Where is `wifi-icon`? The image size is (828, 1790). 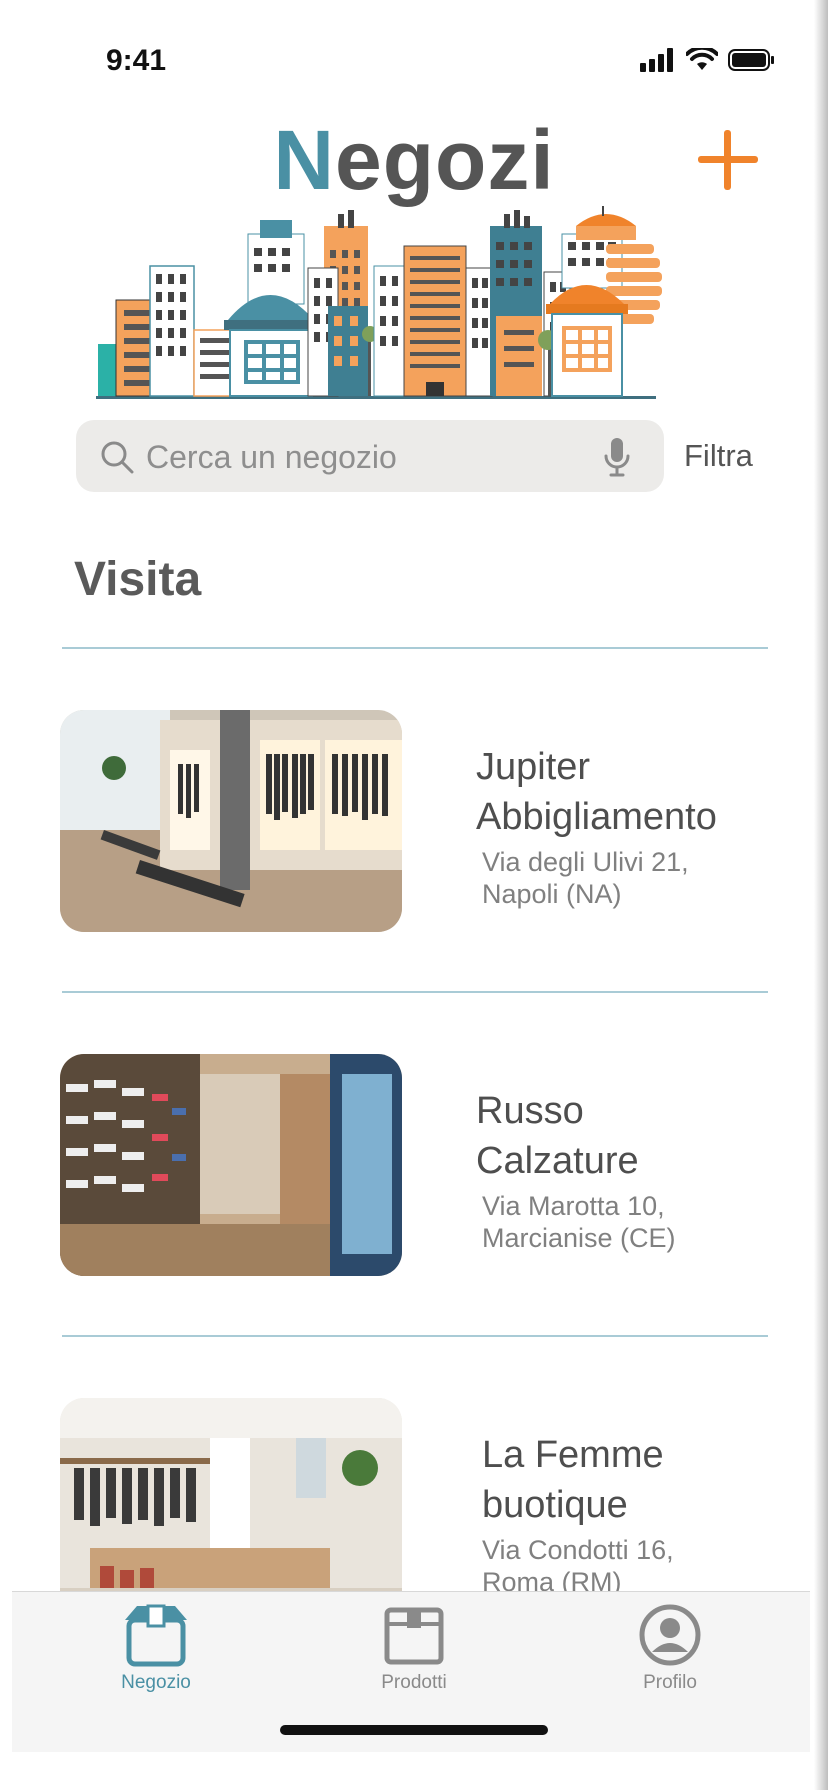 wifi-icon is located at coordinates (702, 59).